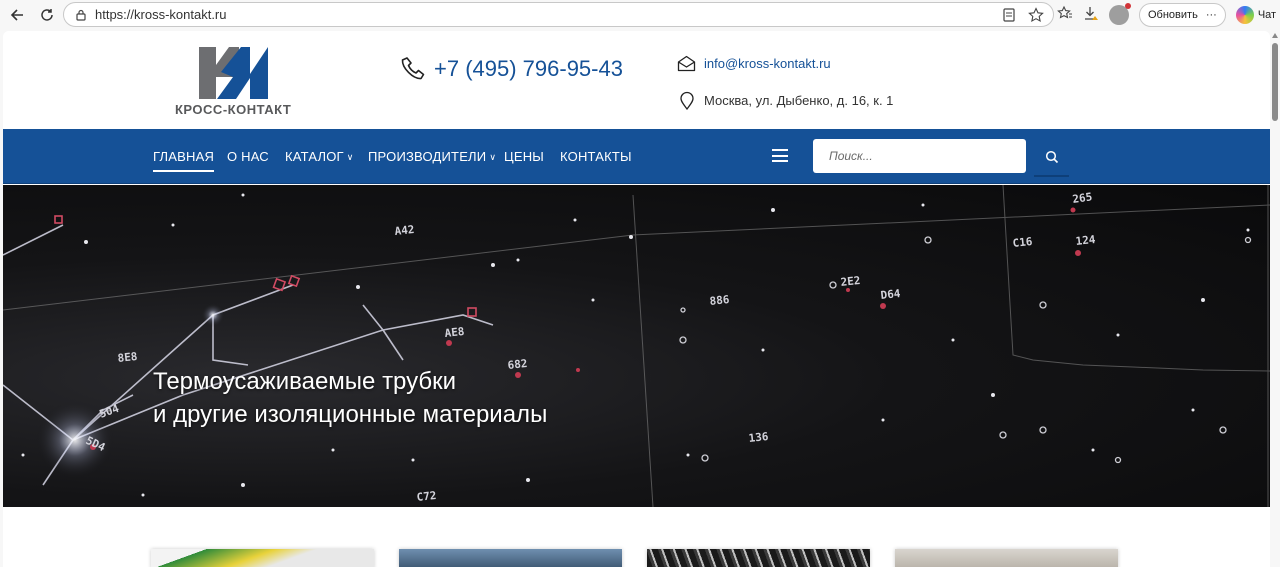 The image size is (1280, 567). What do you see at coordinates (17, 15) in the screenshot?
I see `back-icon` at bounding box center [17, 15].